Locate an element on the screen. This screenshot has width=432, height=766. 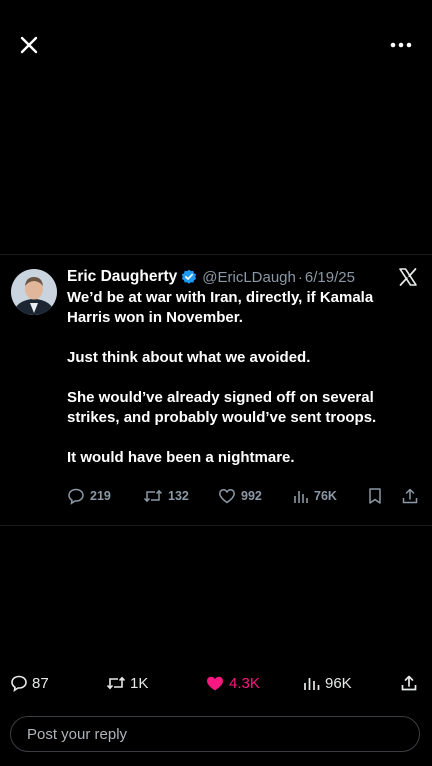
tweet-bookmark-action is located at coordinates (375, 496).